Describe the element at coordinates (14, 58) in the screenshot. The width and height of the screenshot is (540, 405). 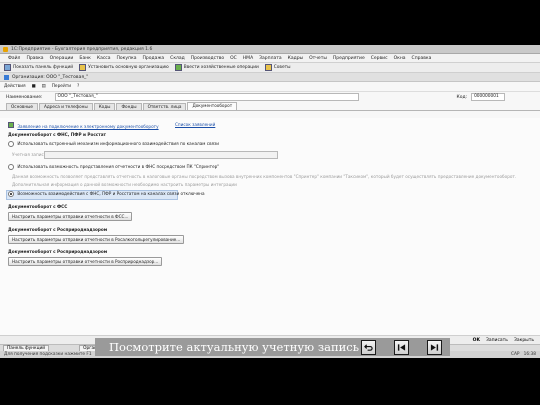
I see `menu-file: Файл` at that location.